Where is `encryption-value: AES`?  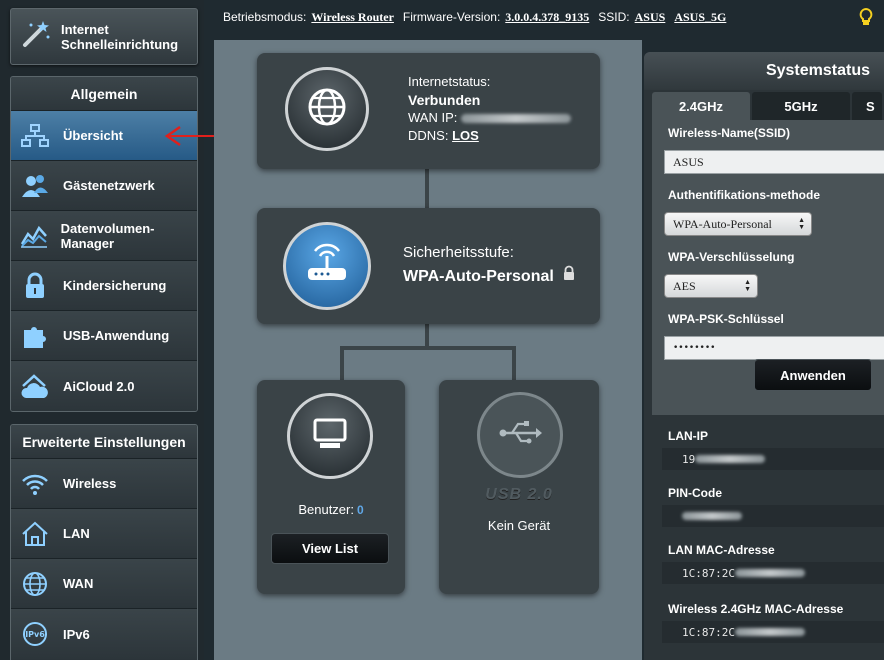
encryption-value: AES is located at coordinates (684, 285).